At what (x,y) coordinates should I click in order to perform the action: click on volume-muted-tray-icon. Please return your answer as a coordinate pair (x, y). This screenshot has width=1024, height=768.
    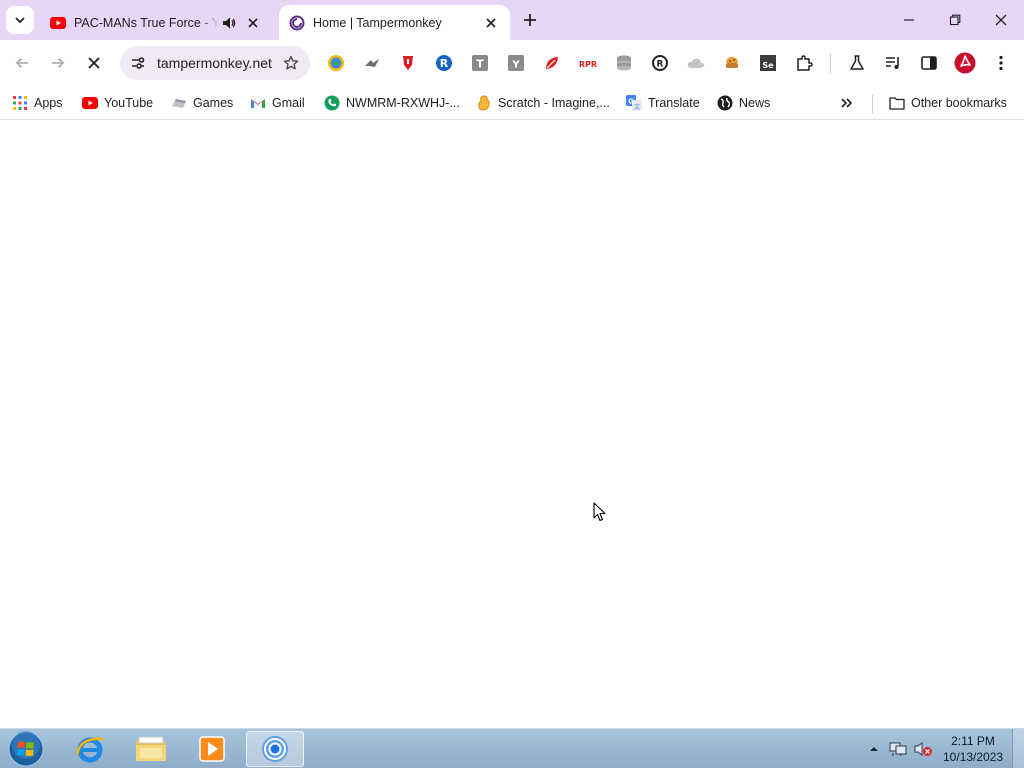
    Looking at the image, I should click on (923, 749).